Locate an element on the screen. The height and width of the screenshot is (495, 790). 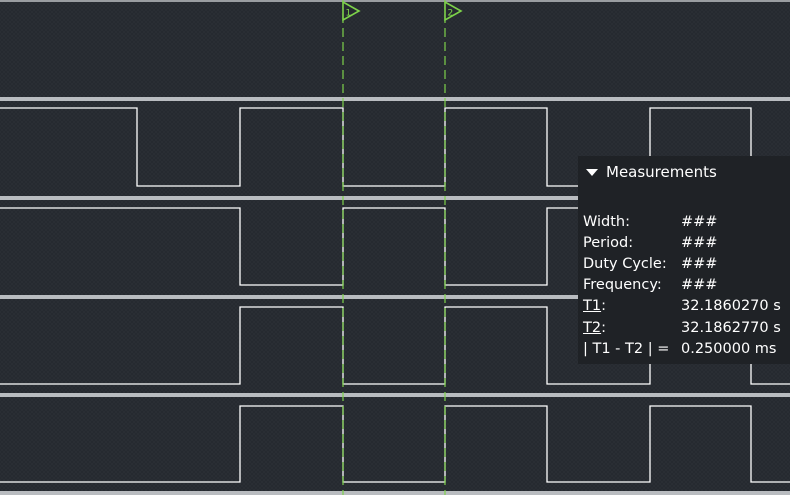
width-label: Width: is located at coordinates (607, 221).